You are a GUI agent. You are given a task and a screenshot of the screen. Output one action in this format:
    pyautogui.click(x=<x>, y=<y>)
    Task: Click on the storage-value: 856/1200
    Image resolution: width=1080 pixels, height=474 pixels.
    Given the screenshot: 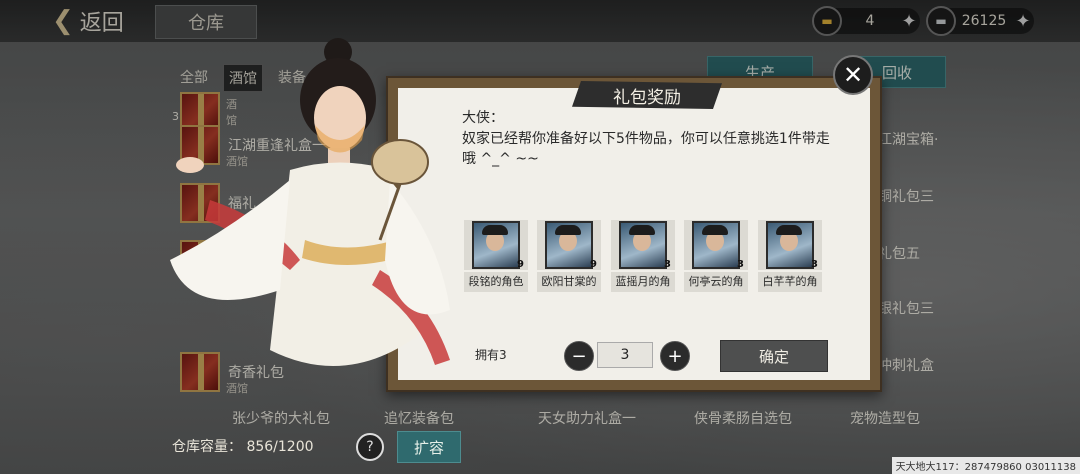 What is the action you would take?
    pyautogui.click(x=280, y=447)
    